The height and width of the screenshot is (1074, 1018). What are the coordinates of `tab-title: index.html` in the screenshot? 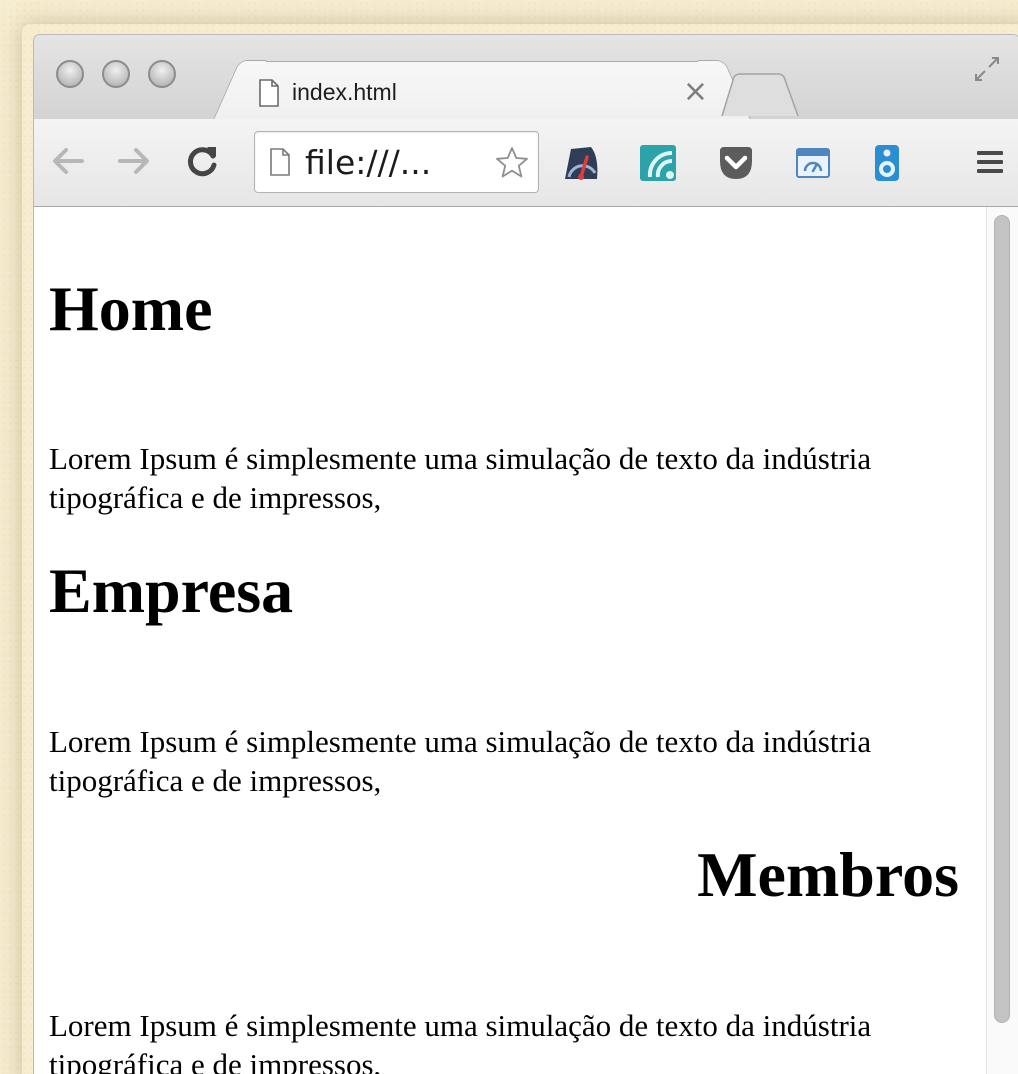 It's located at (344, 92).